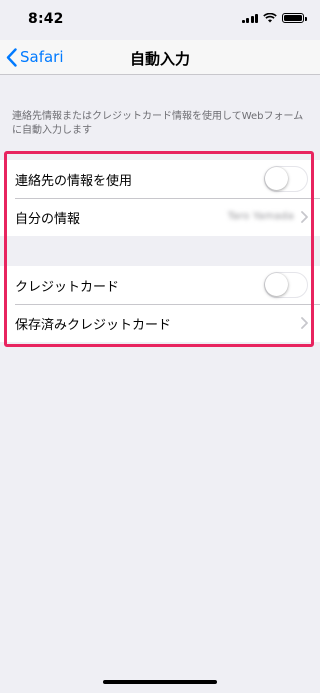 Image resolution: width=320 pixels, height=693 pixels. Describe the element at coordinates (160, 20) in the screenshot. I see `status-bar: 8:42` at that location.